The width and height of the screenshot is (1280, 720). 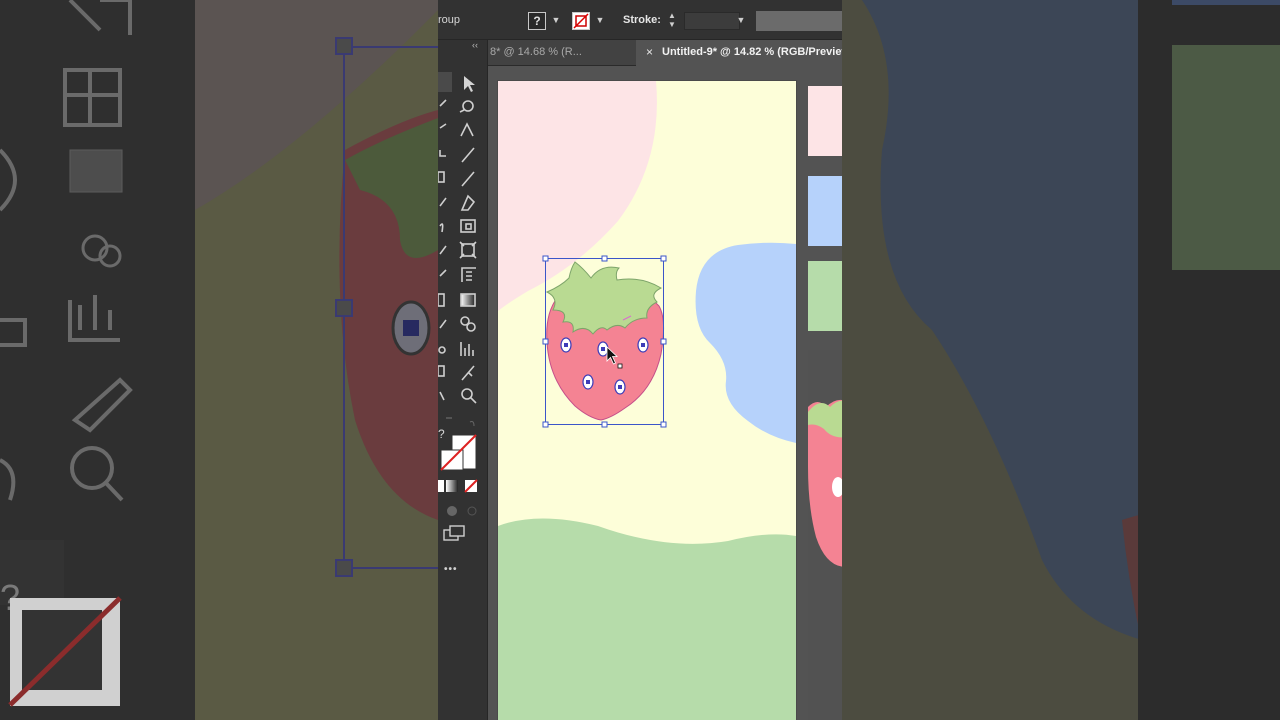 I want to click on blue-swatch, so click(x=825, y=211).